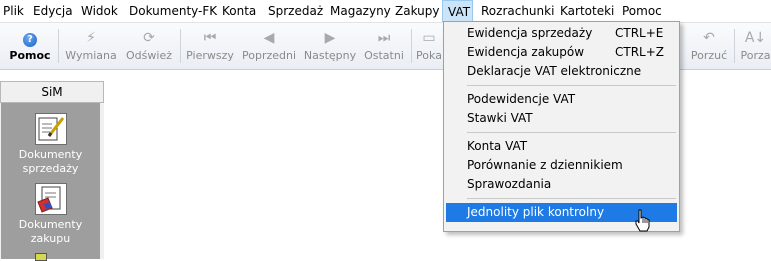 The image size is (771, 261). I want to click on help-button: ? Pomoc, so click(30, 46).